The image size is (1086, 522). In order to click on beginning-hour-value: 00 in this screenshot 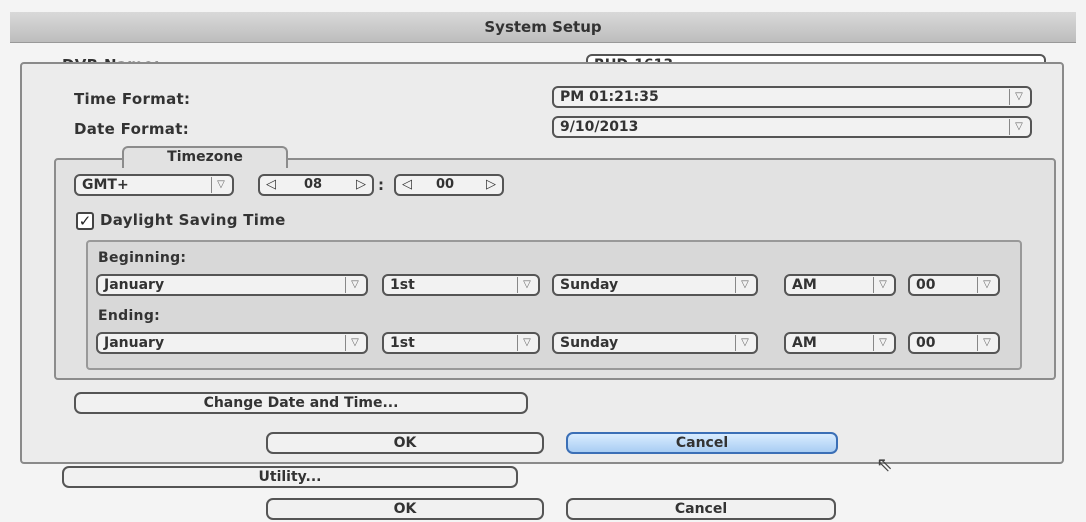, I will do `click(926, 285)`.